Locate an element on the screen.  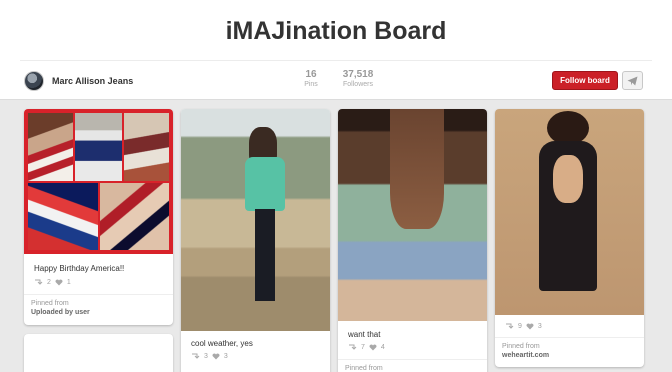
board-owner: Marc Allison Jeans is located at coordinates (78, 81).